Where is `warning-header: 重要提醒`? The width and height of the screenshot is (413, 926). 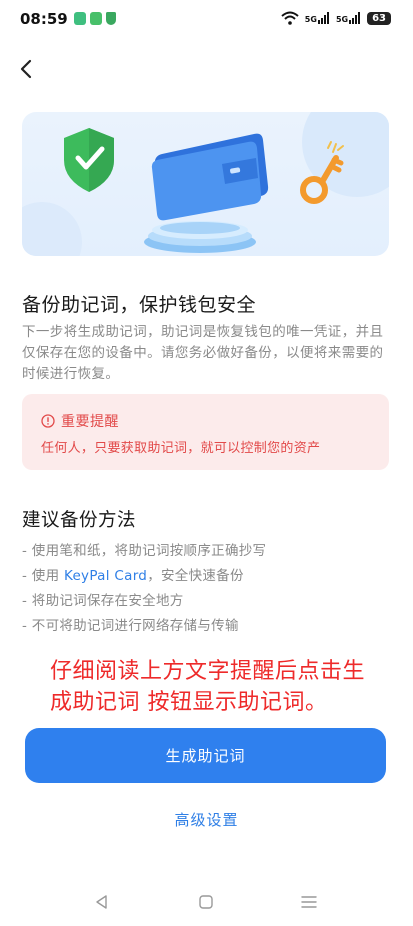 warning-header: 重要提醒 is located at coordinates (80, 421).